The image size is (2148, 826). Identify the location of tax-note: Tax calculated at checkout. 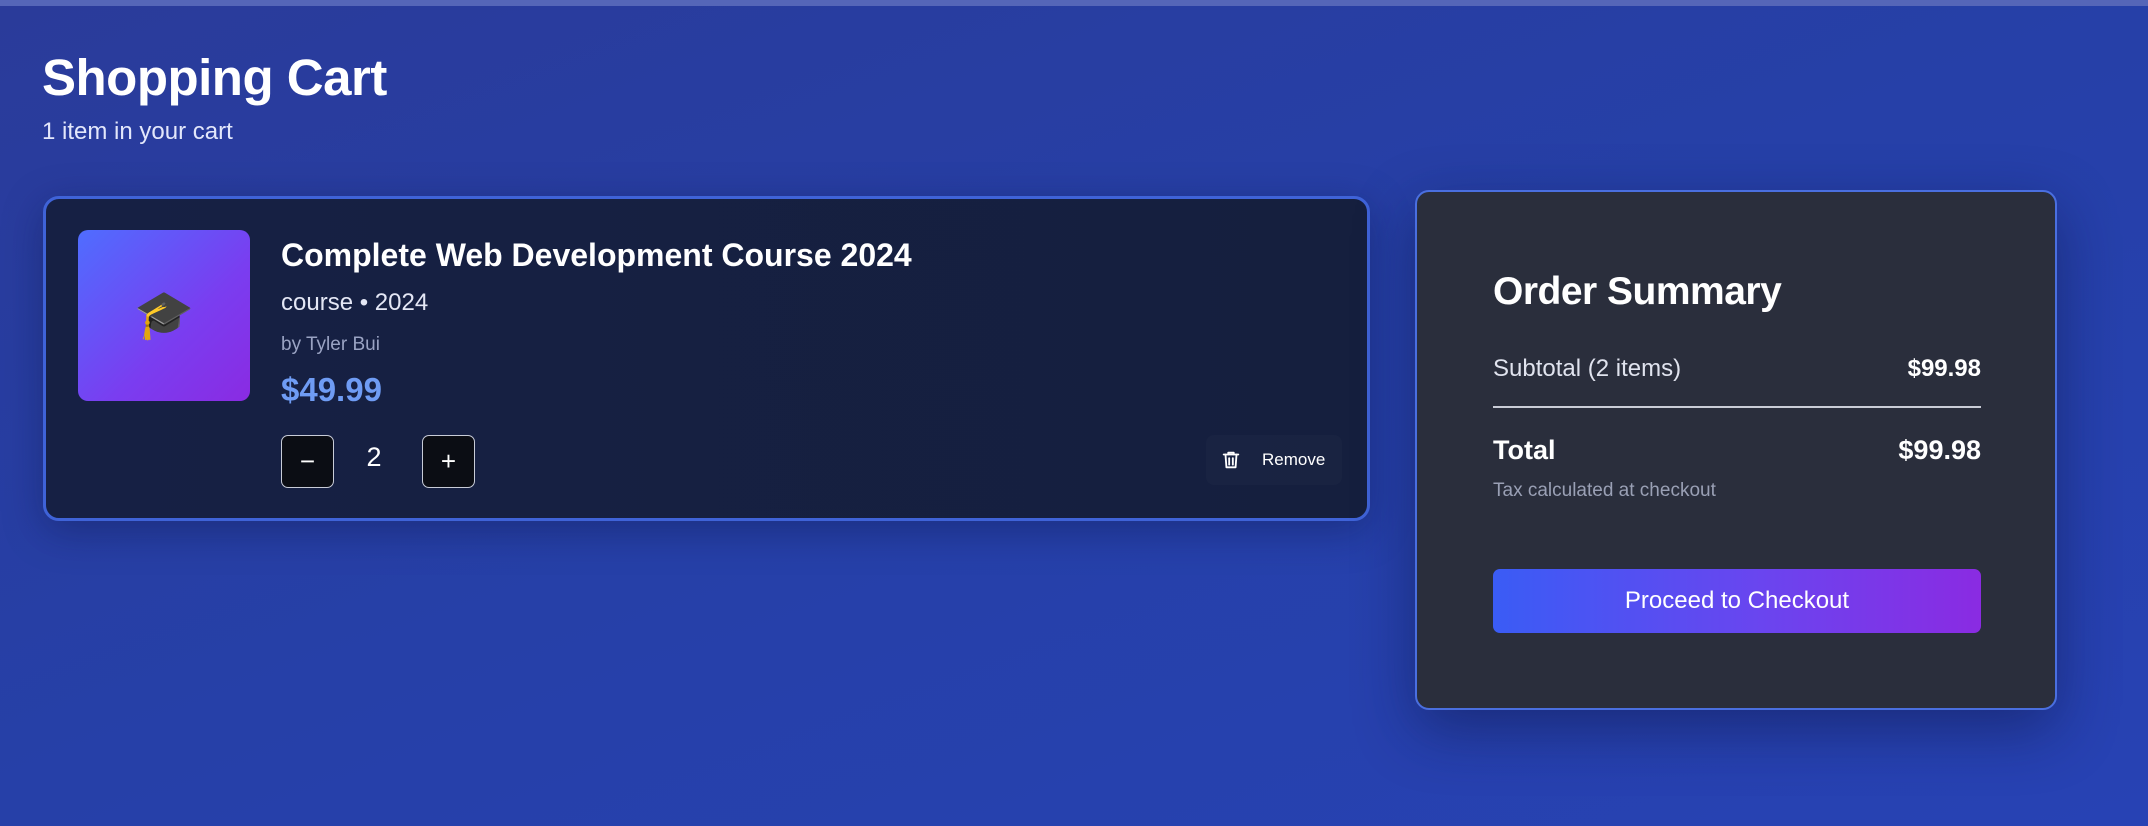
(1604, 490).